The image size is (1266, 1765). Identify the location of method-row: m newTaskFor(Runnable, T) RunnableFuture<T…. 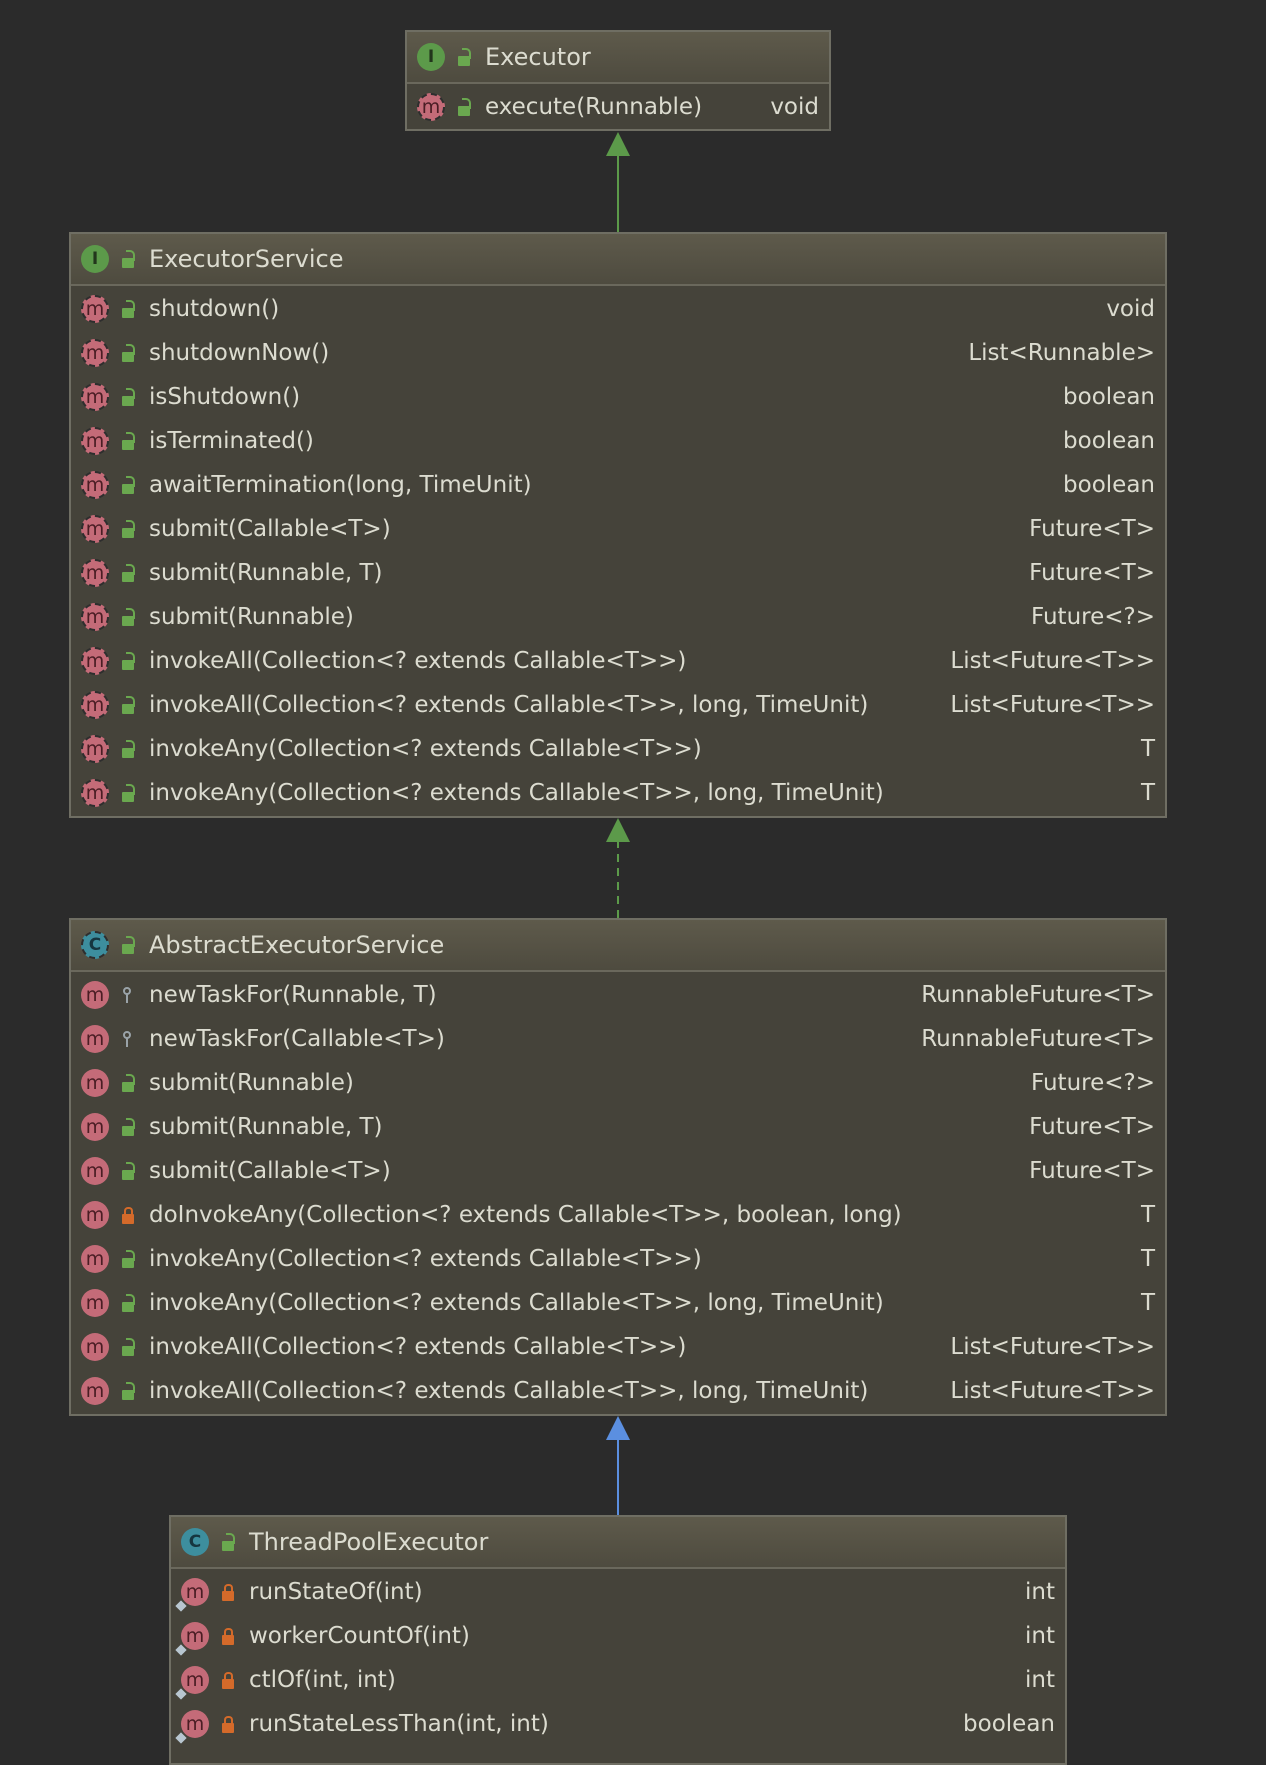
(618, 995).